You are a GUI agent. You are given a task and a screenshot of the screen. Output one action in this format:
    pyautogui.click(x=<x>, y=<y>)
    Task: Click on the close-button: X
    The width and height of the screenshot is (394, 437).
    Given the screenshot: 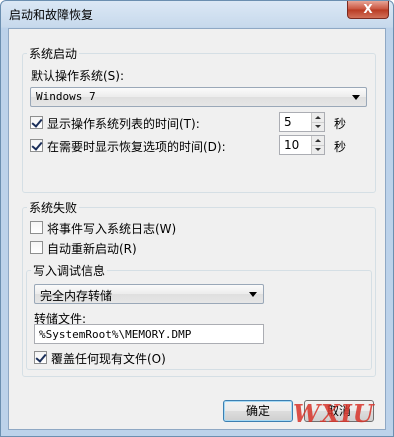 What is the action you would take?
    pyautogui.click(x=368, y=10)
    